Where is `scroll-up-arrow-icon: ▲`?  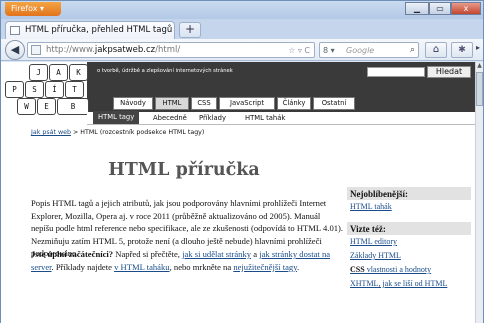
scroll-up-arrow-icon: ▲ is located at coordinates (479, 66).